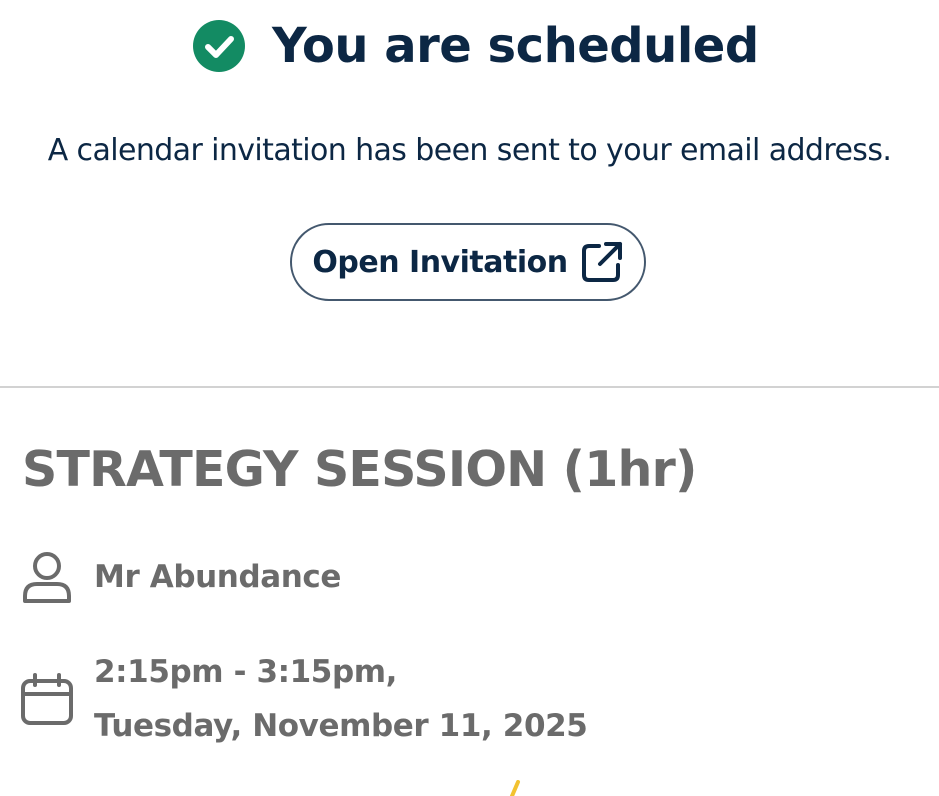 The height and width of the screenshot is (796, 939). Describe the element at coordinates (602, 262) in the screenshot. I see `external-link-icon` at that location.